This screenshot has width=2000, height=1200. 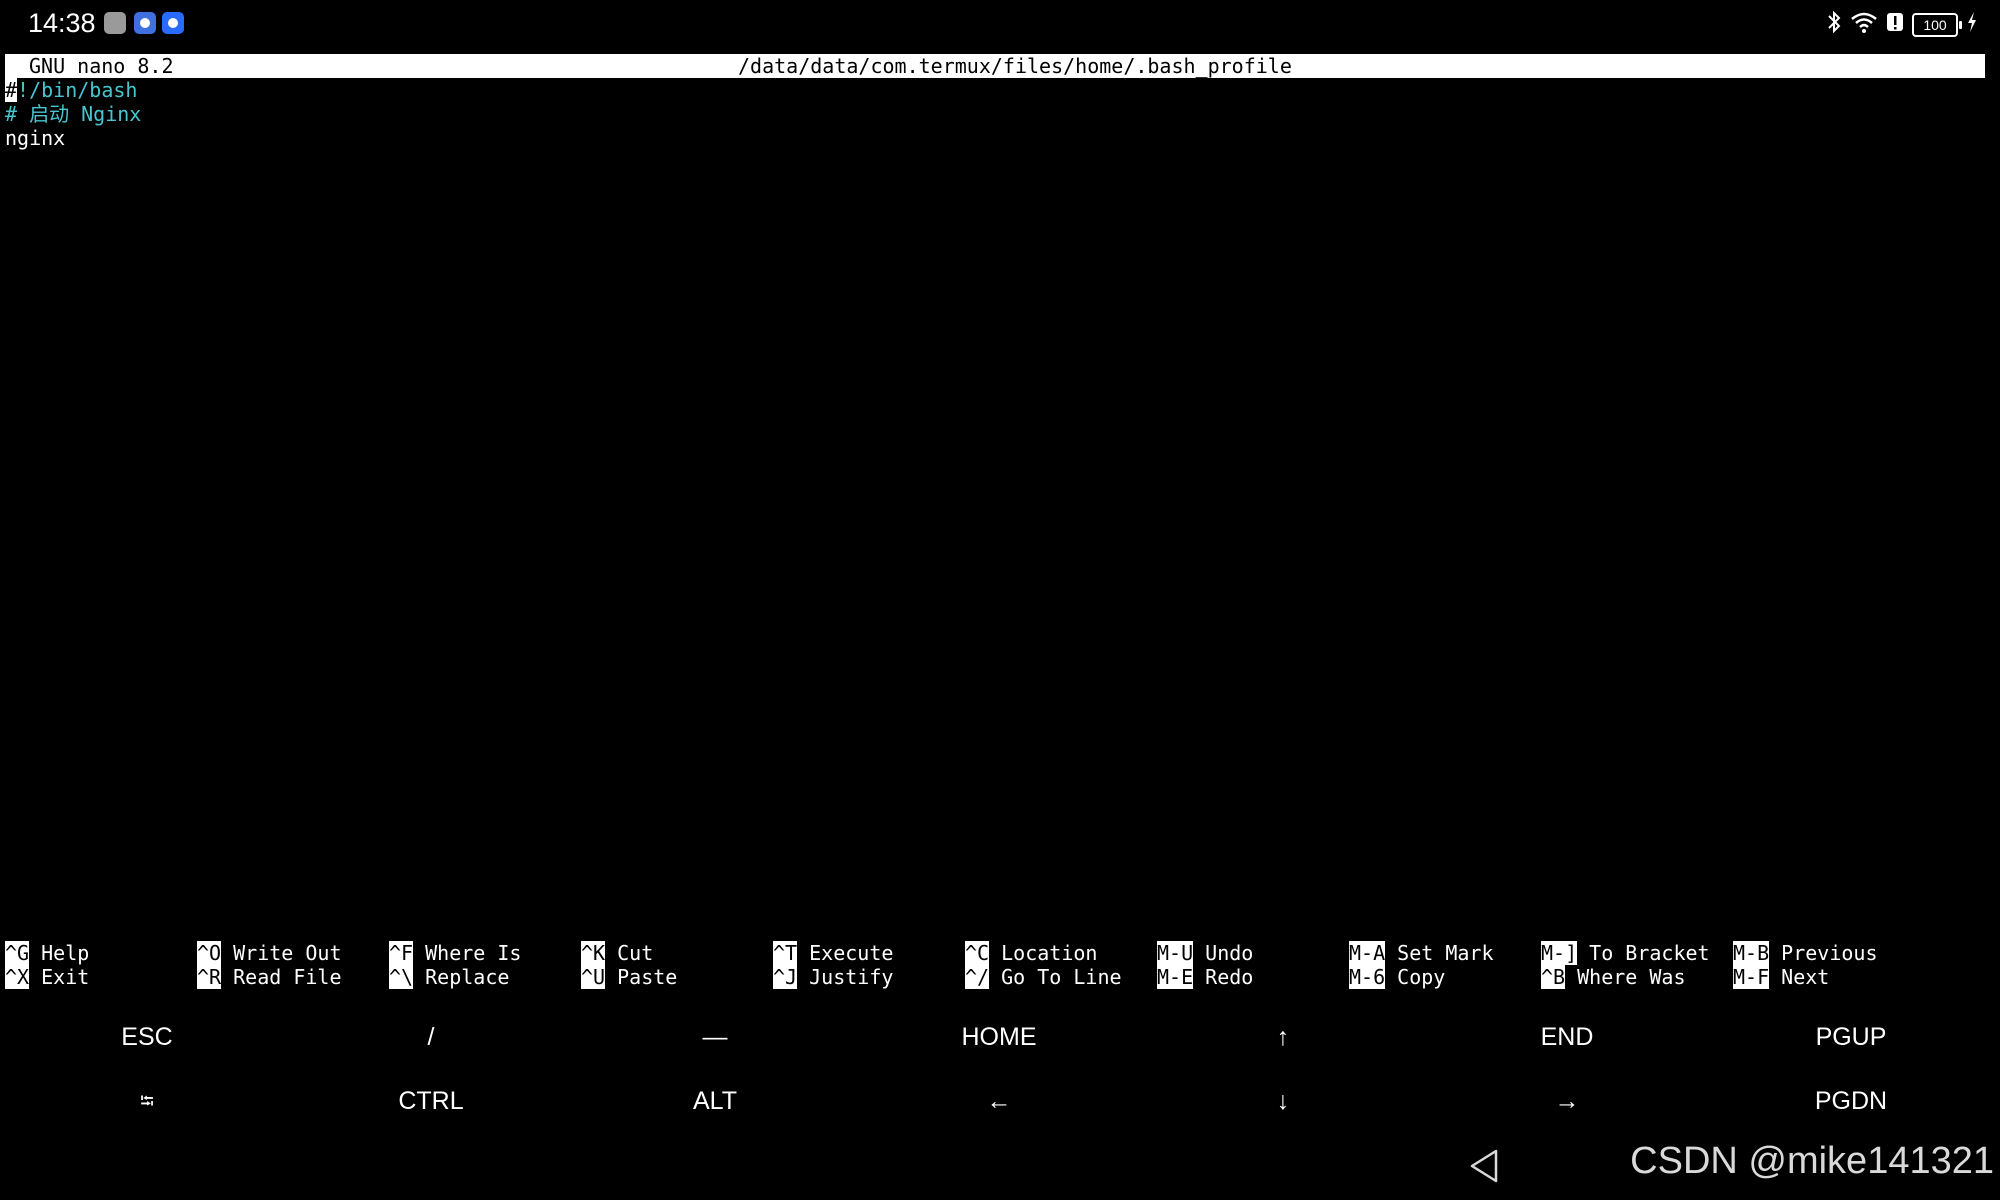 I want to click on arrow-down-key: ↓, so click(x=1283, y=1101).